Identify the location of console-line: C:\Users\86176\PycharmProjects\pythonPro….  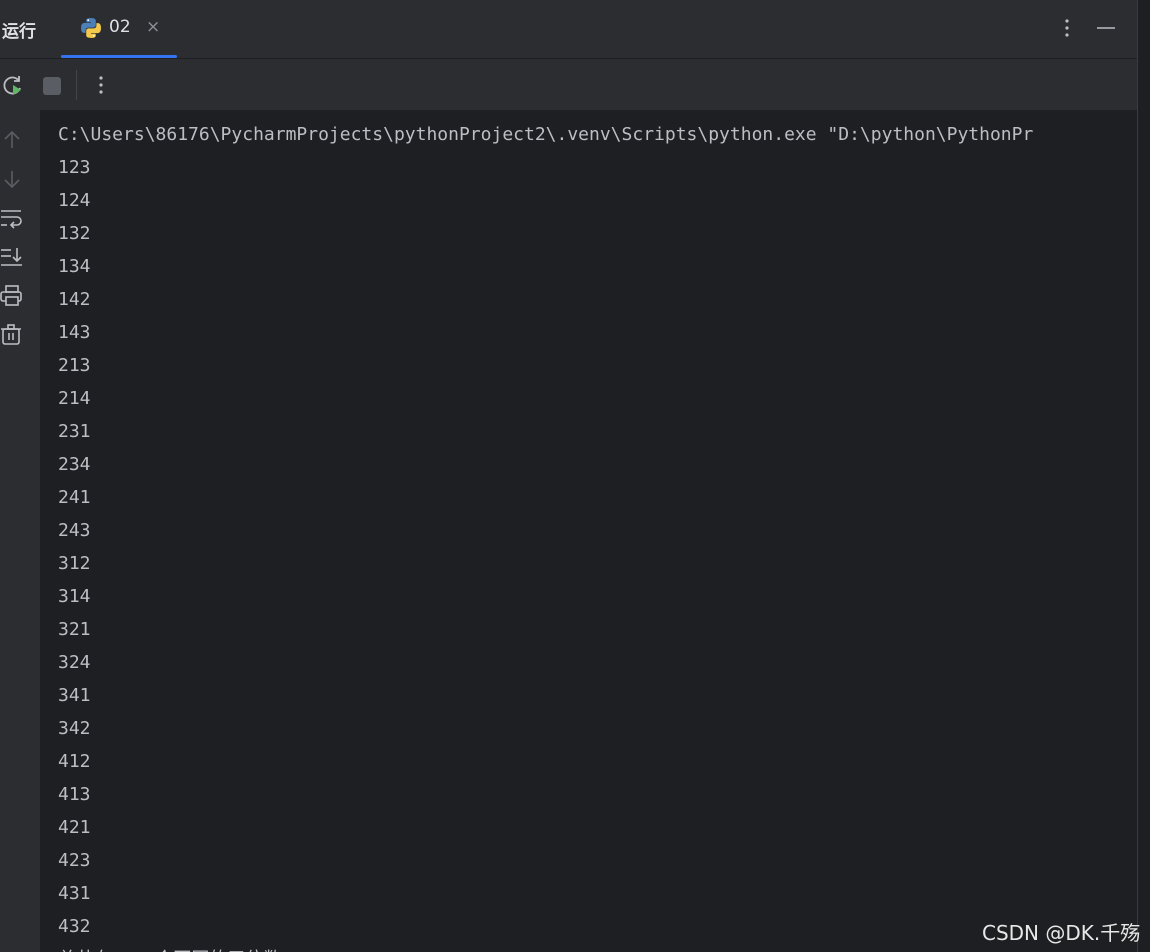
(546, 134).